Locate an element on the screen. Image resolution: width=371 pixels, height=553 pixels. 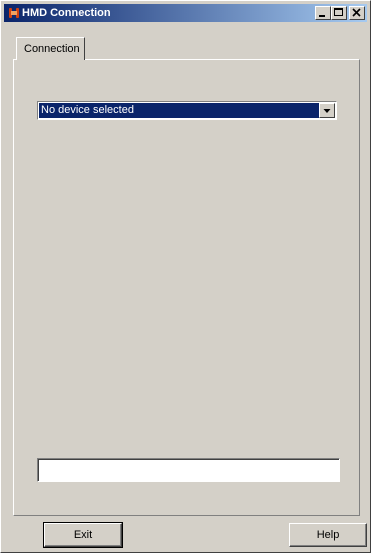
dropdown-button is located at coordinates (327, 110).